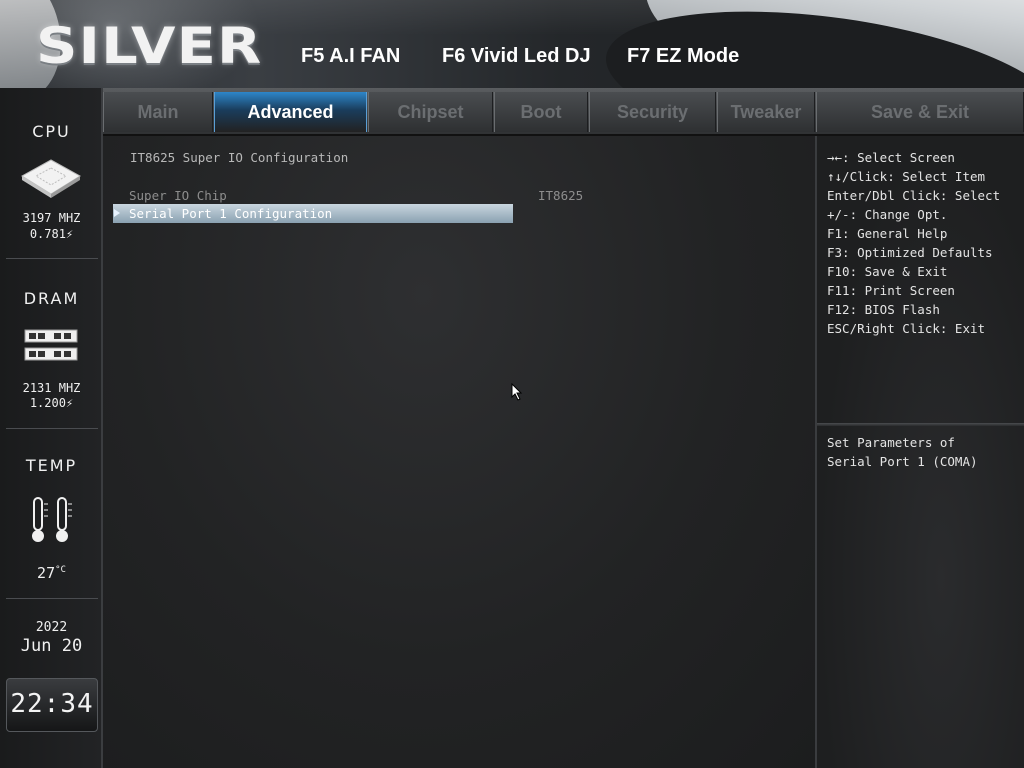 The width and height of the screenshot is (1024, 768). I want to click on dram-voltage-value: 1.200, so click(47, 403).